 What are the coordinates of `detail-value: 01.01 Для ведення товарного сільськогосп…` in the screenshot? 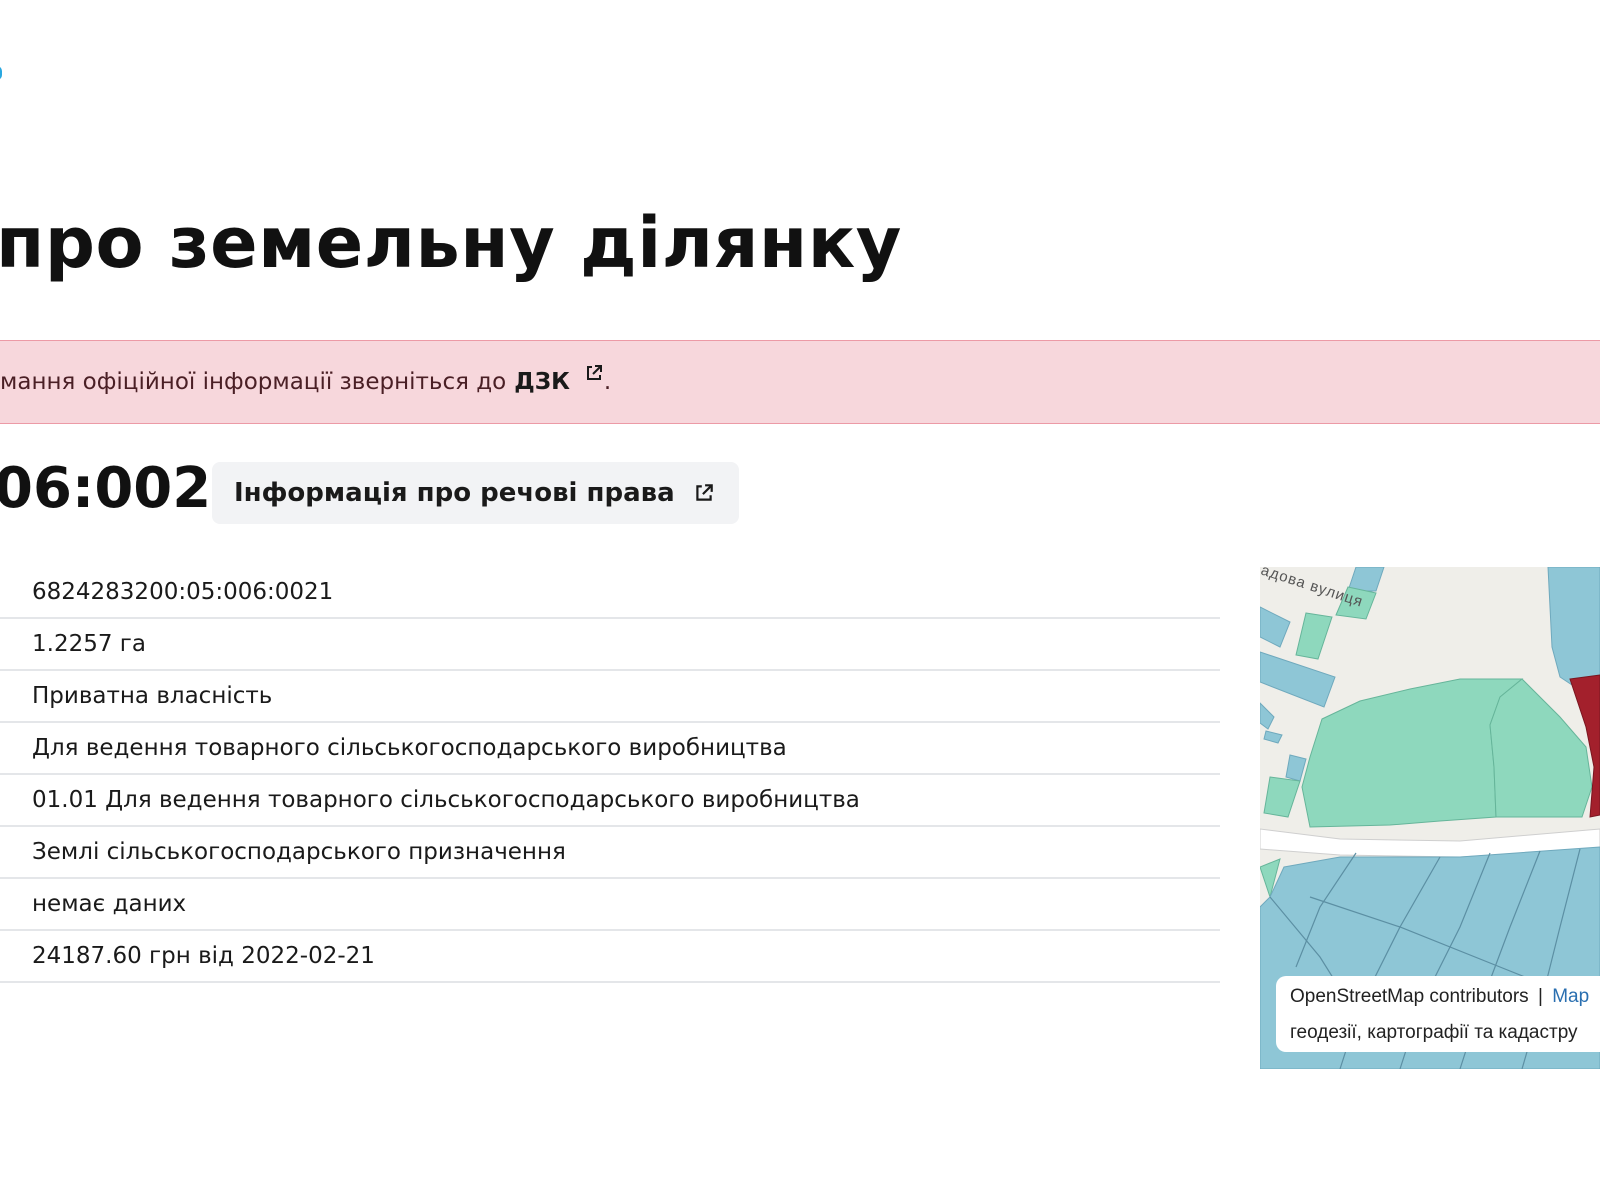 It's located at (610, 800).